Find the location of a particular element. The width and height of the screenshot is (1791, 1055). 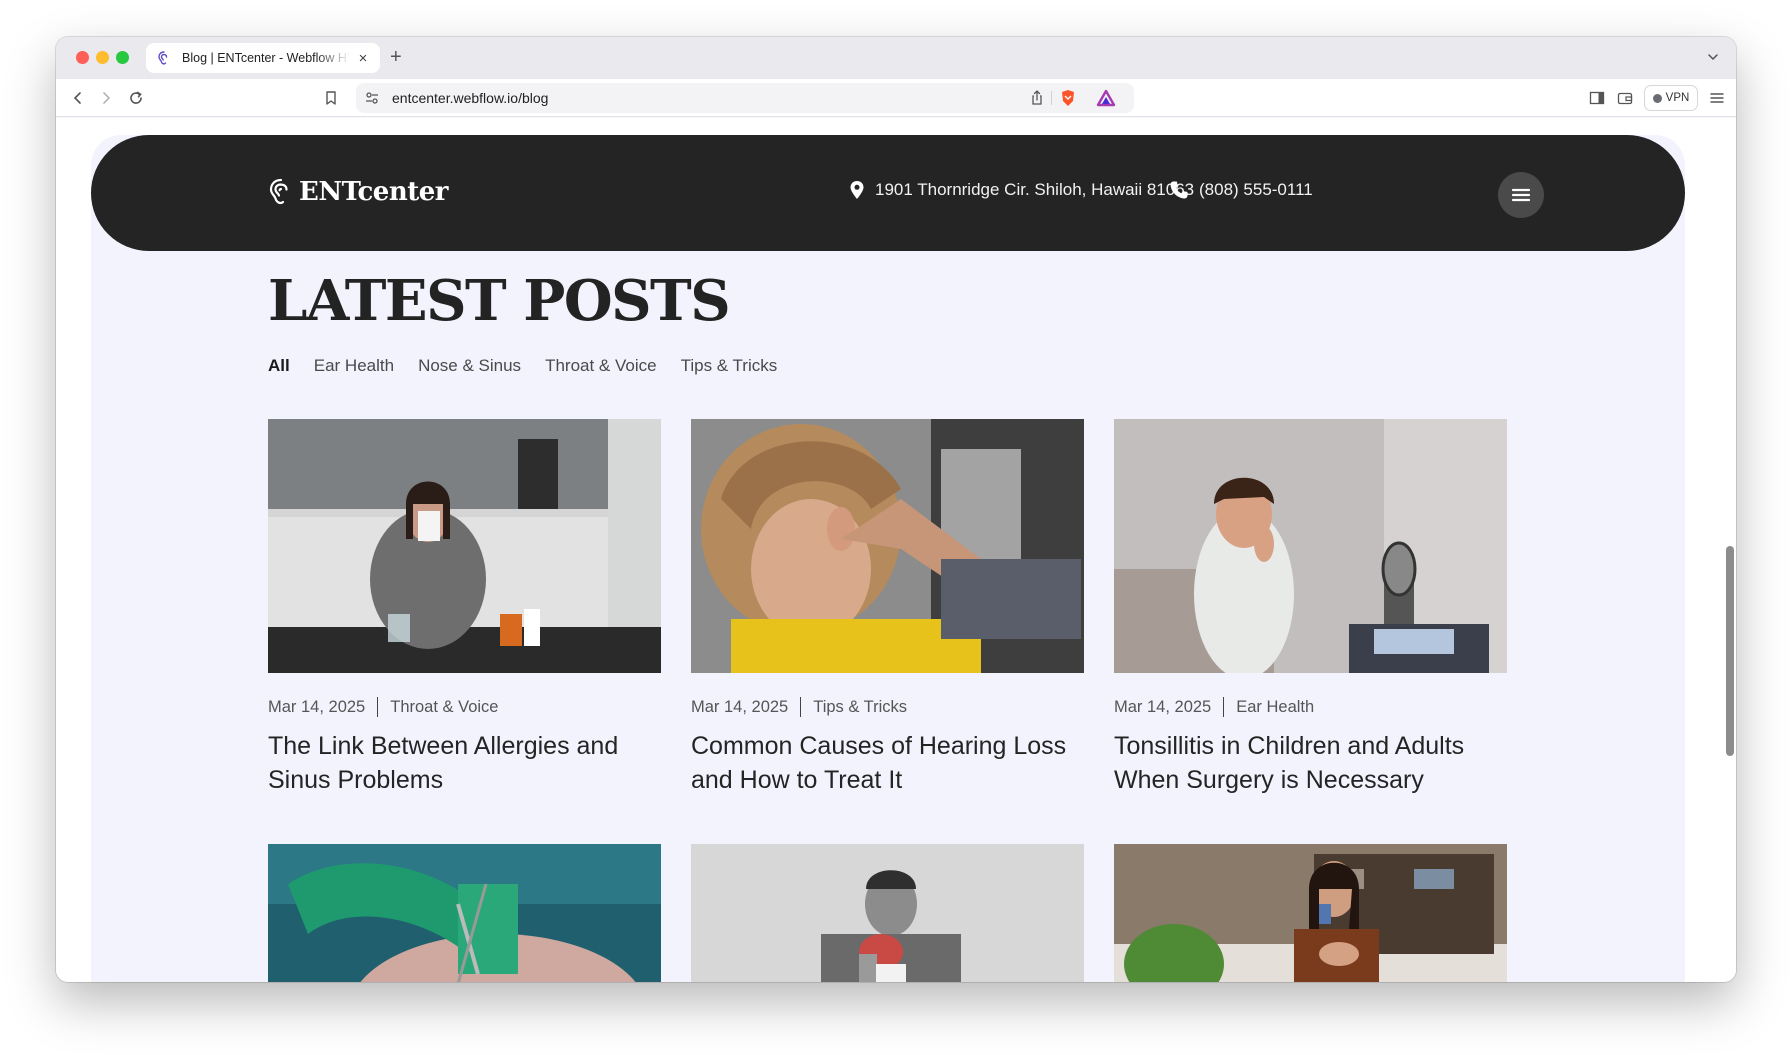

url-text: entcenter.webflow.io/blog is located at coordinates (470, 98).